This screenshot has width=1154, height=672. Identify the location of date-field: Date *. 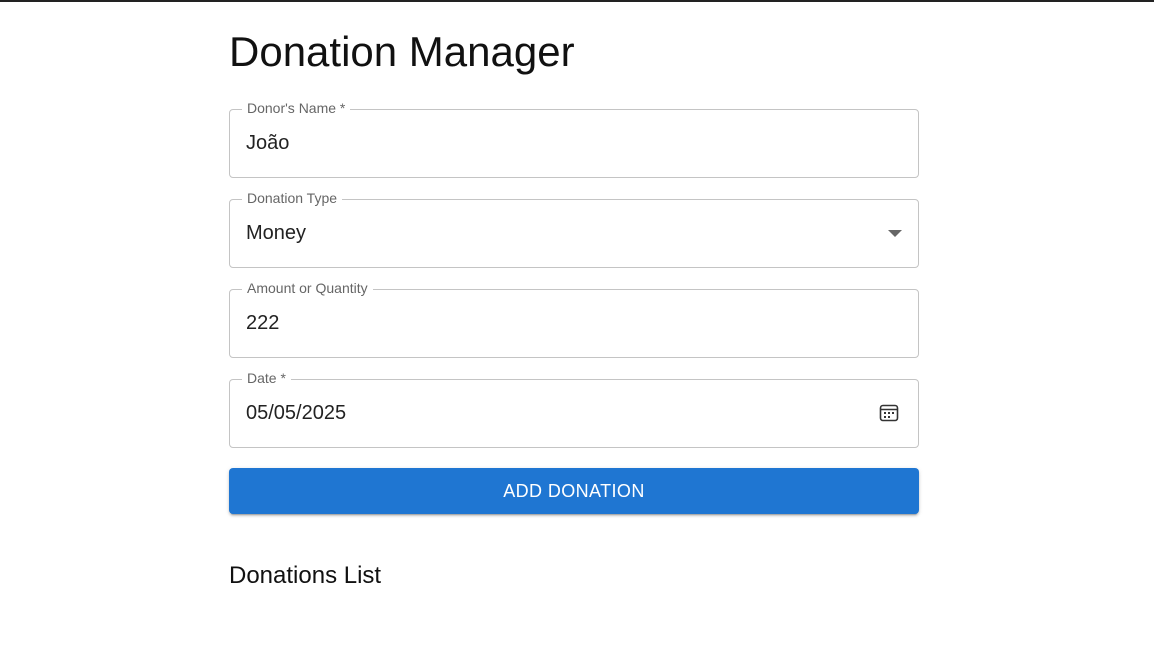
(574, 408).